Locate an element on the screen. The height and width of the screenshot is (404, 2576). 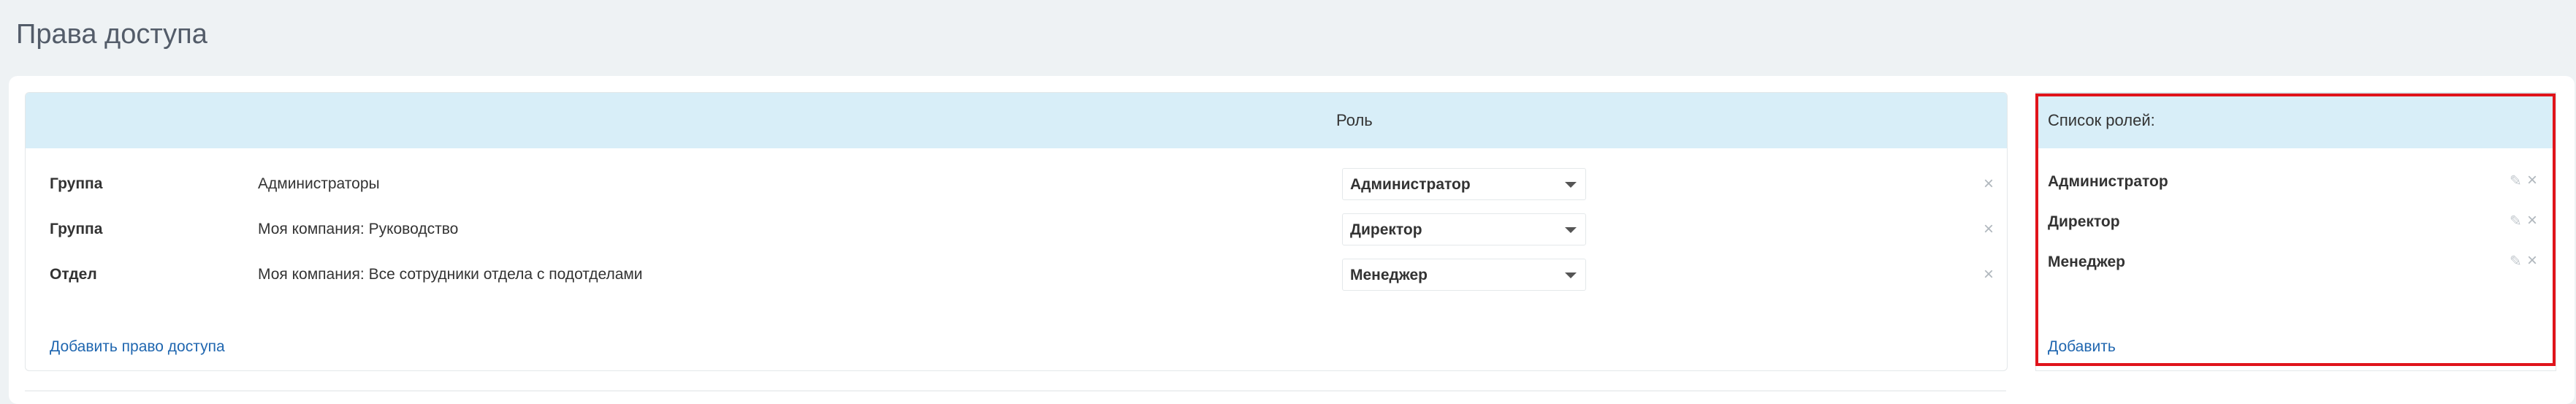
divider is located at coordinates (1016, 391).